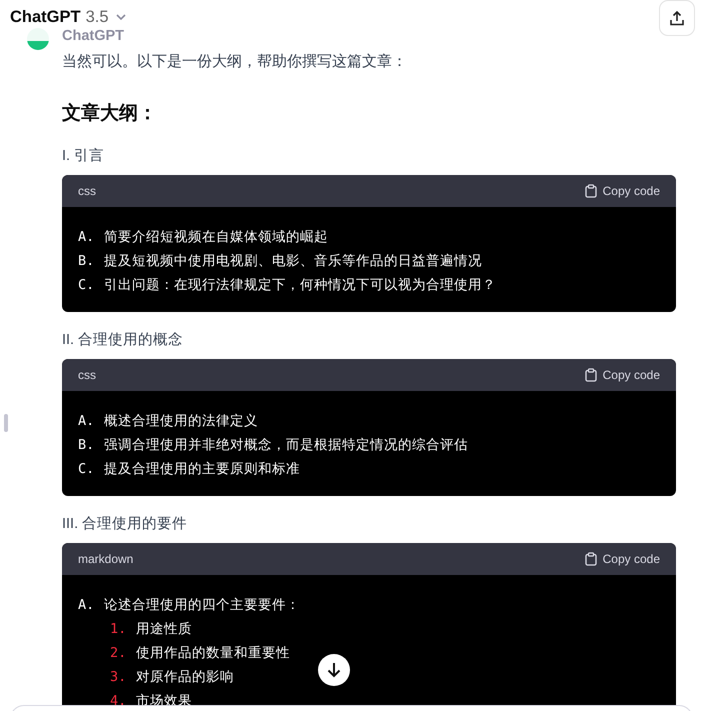 This screenshot has height=711, width=703. What do you see at coordinates (6, 423) in the screenshot?
I see `resize-handle` at bounding box center [6, 423].